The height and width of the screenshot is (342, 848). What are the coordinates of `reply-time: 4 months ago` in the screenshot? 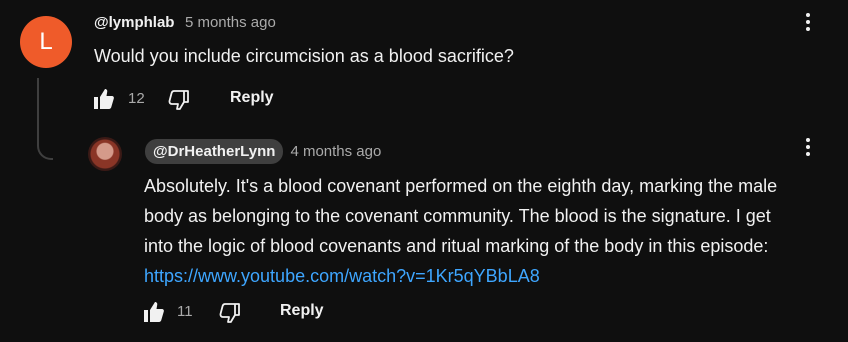 It's located at (335, 151).